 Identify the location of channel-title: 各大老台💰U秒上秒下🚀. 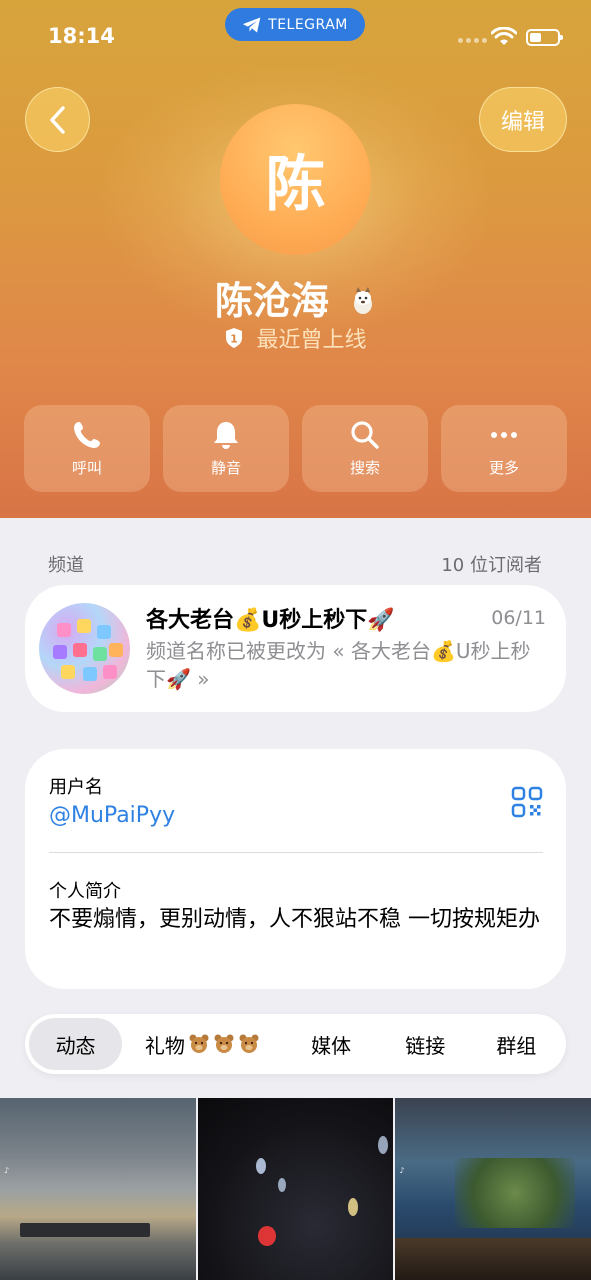
(270, 620).